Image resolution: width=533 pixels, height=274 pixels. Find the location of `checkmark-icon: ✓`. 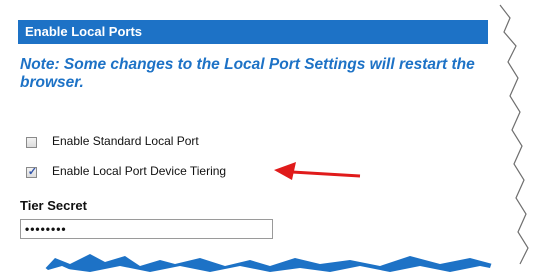

checkmark-icon: ✓ is located at coordinates (32, 172).